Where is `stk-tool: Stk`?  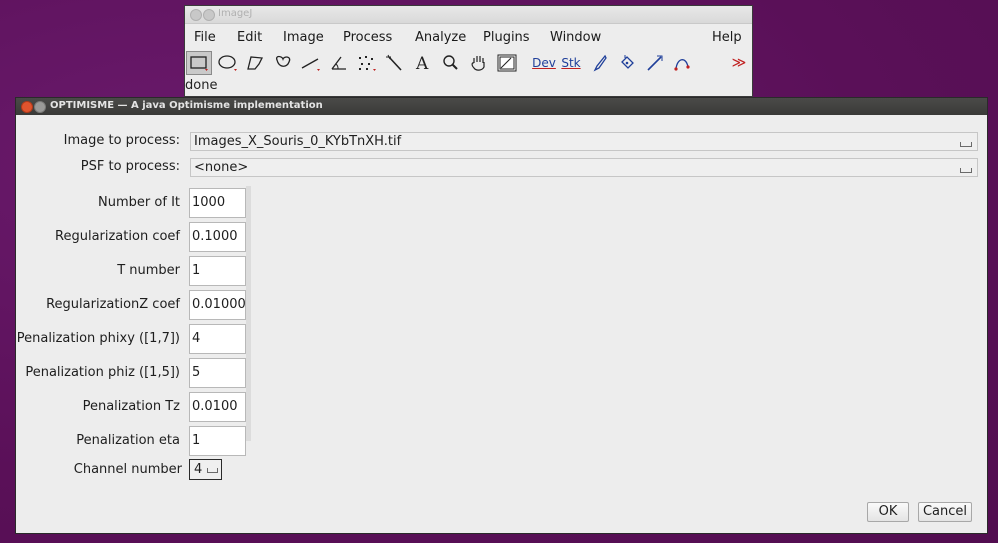
stk-tool: Stk is located at coordinates (571, 63).